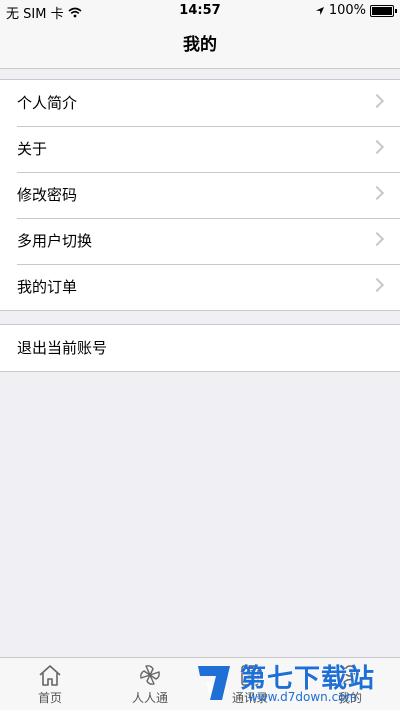 The image size is (400, 710). I want to click on tab-home: 首页, so click(50, 684).